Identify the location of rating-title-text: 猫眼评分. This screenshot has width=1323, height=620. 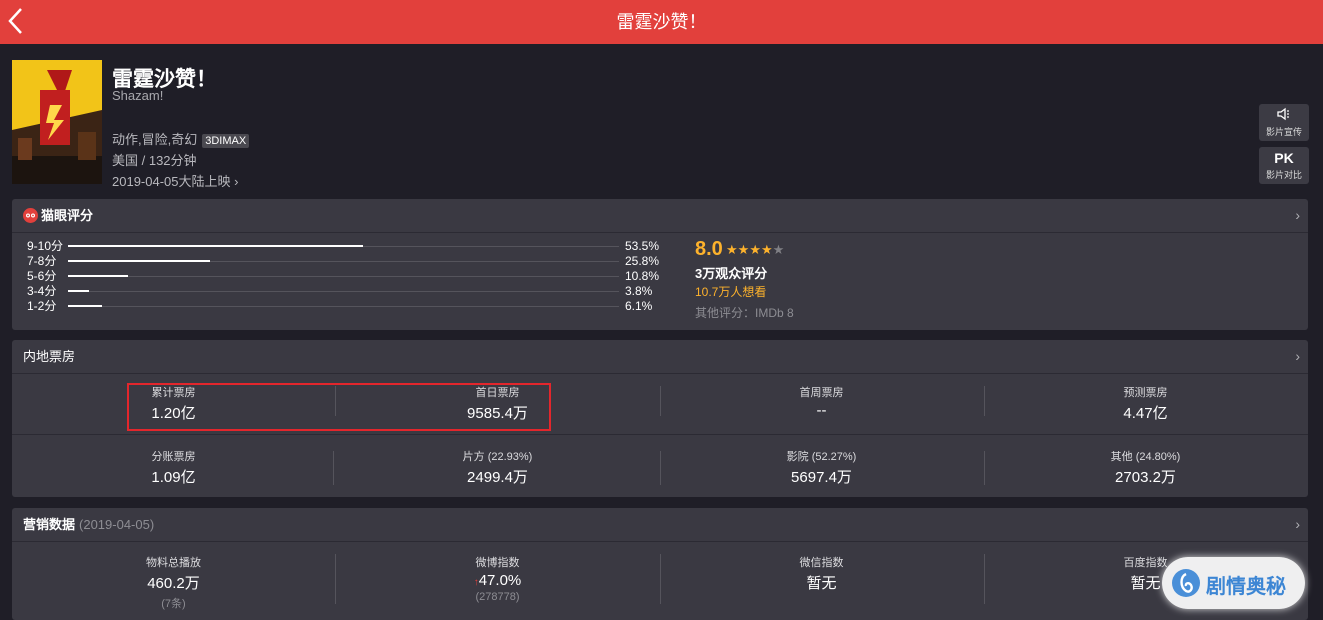
(67, 215).